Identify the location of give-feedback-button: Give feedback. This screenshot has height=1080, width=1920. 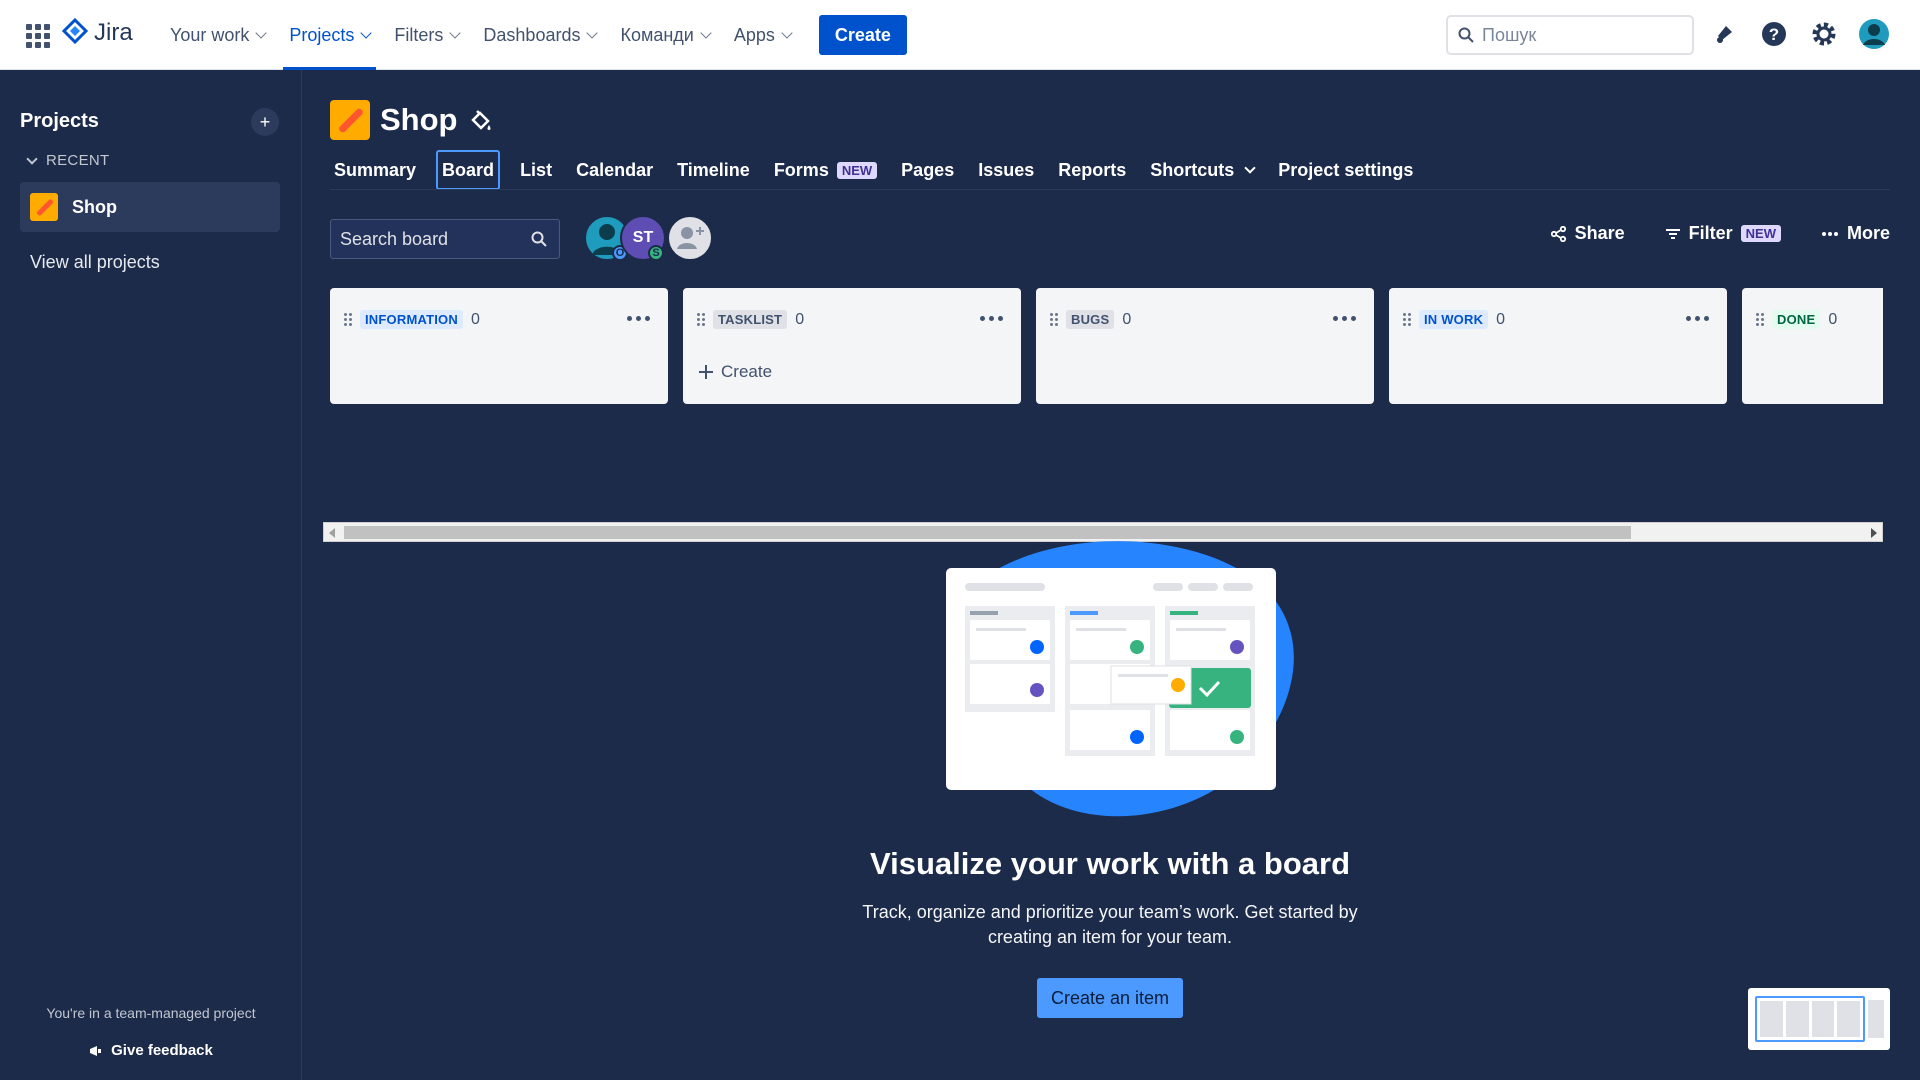
(151, 1050).